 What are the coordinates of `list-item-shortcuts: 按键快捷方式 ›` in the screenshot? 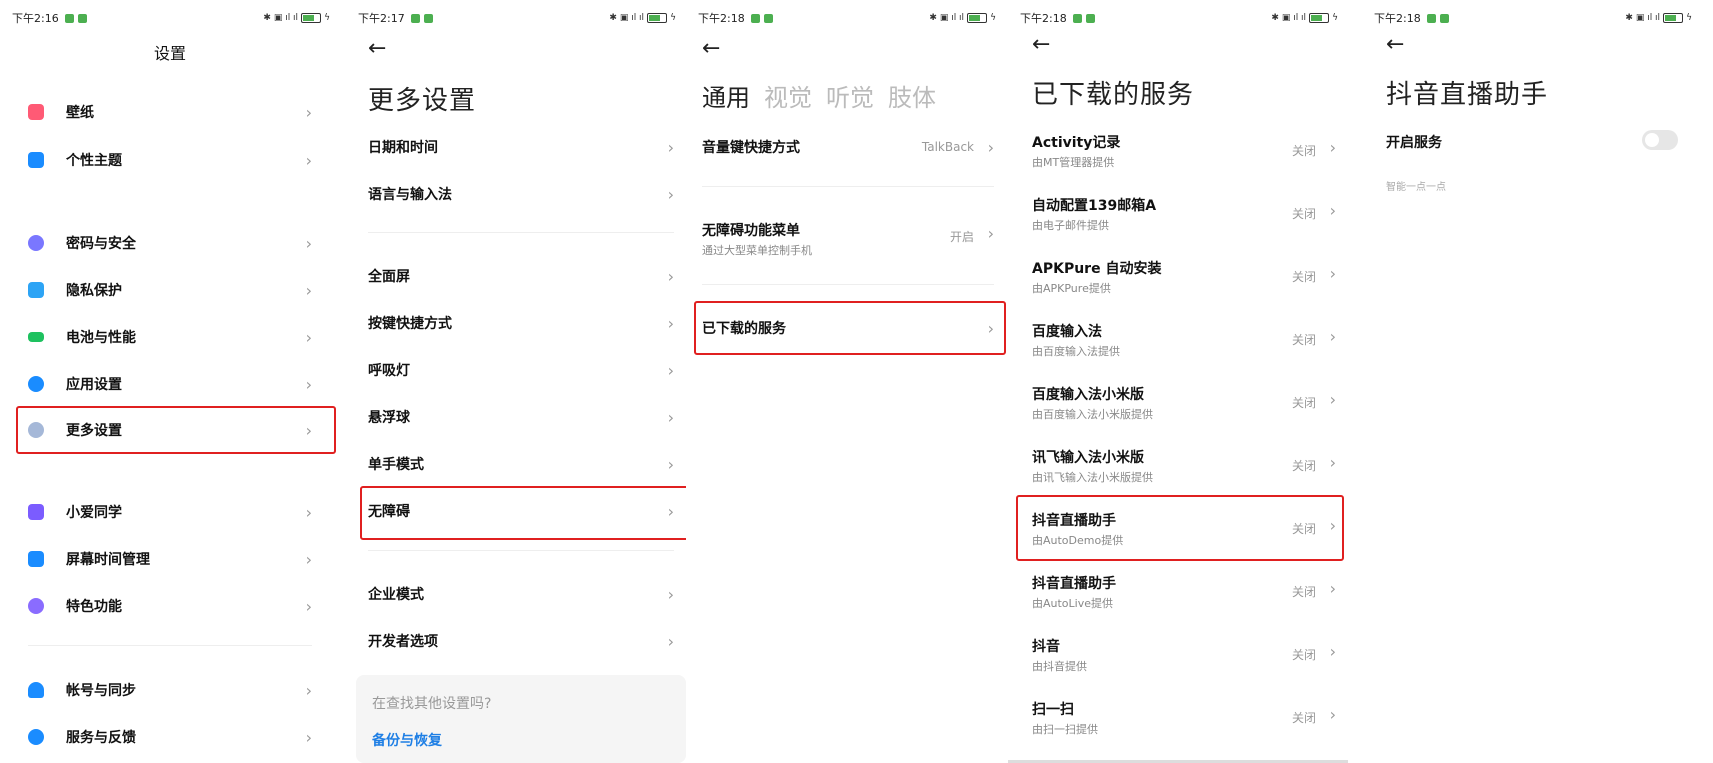 It's located at (521, 323).